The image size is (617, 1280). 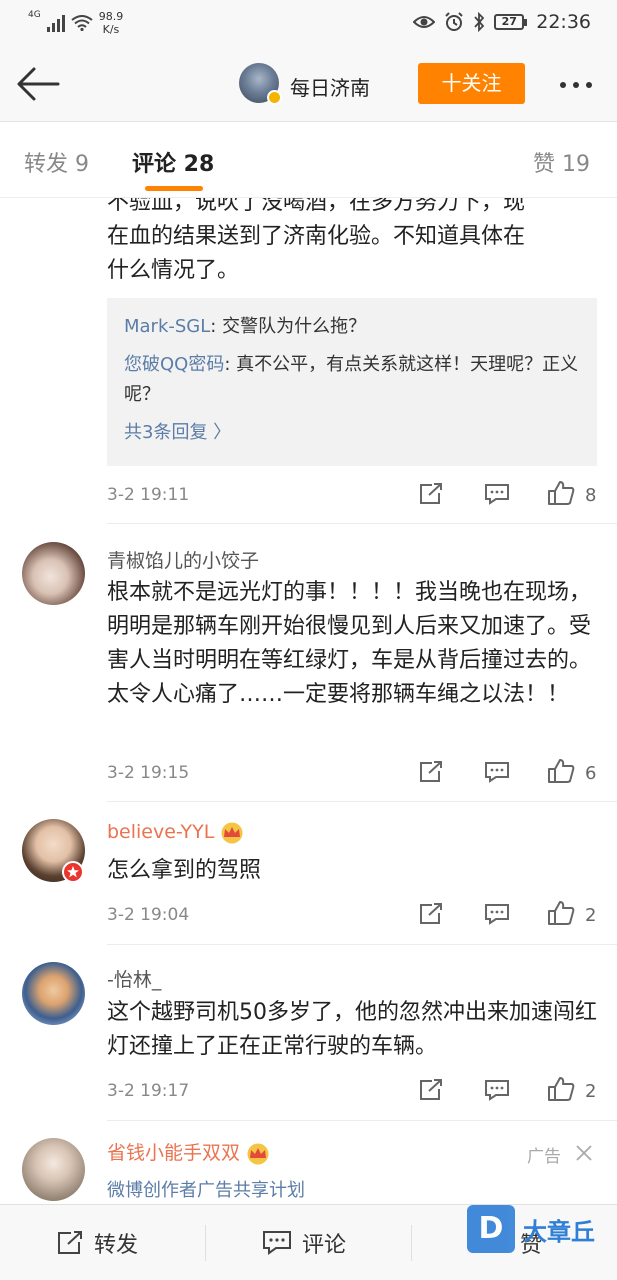 What do you see at coordinates (206, 1189) in the screenshot?
I see `ad-subtitle: 微博创作者广告共享计划` at bounding box center [206, 1189].